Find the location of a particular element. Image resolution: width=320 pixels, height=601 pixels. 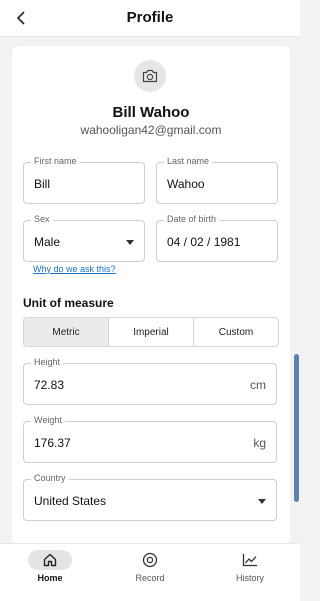

date-of-birth-label: Date of birth is located at coordinates (192, 219).